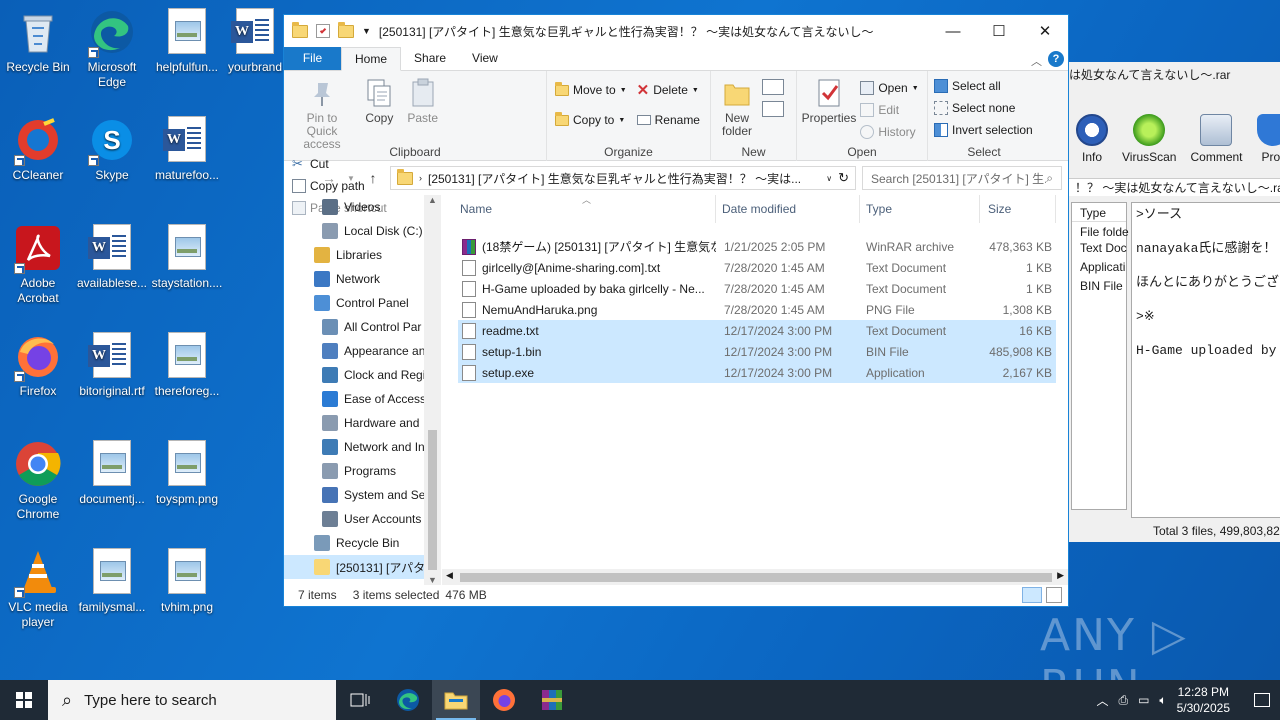  I want to click on desktop-icon-ccleaner: CCleaner, so click(38, 149).